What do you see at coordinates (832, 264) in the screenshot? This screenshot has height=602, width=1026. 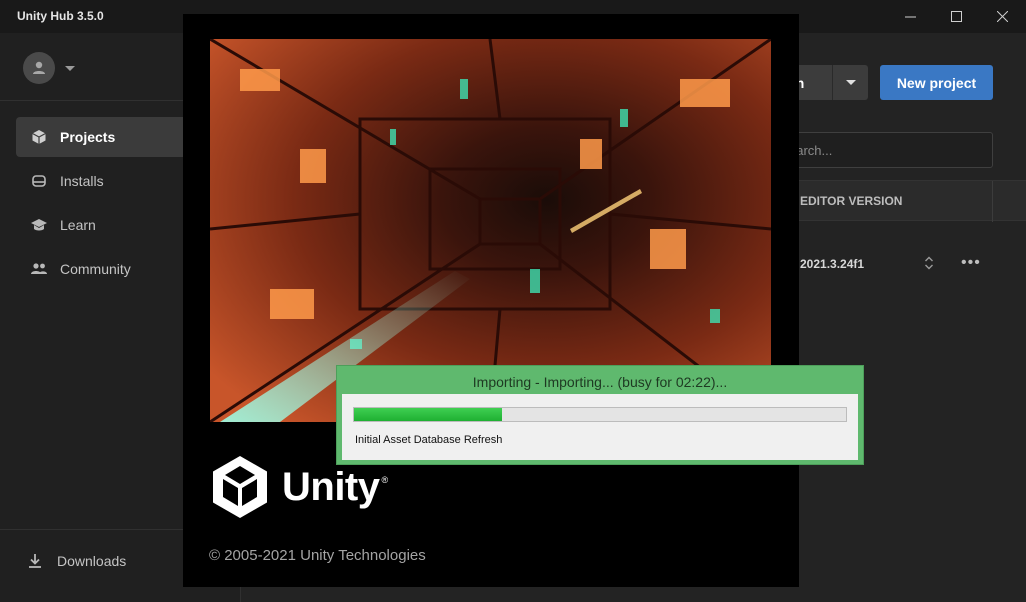 I see `editor-version-cell: 2021.3.24f1` at bounding box center [832, 264].